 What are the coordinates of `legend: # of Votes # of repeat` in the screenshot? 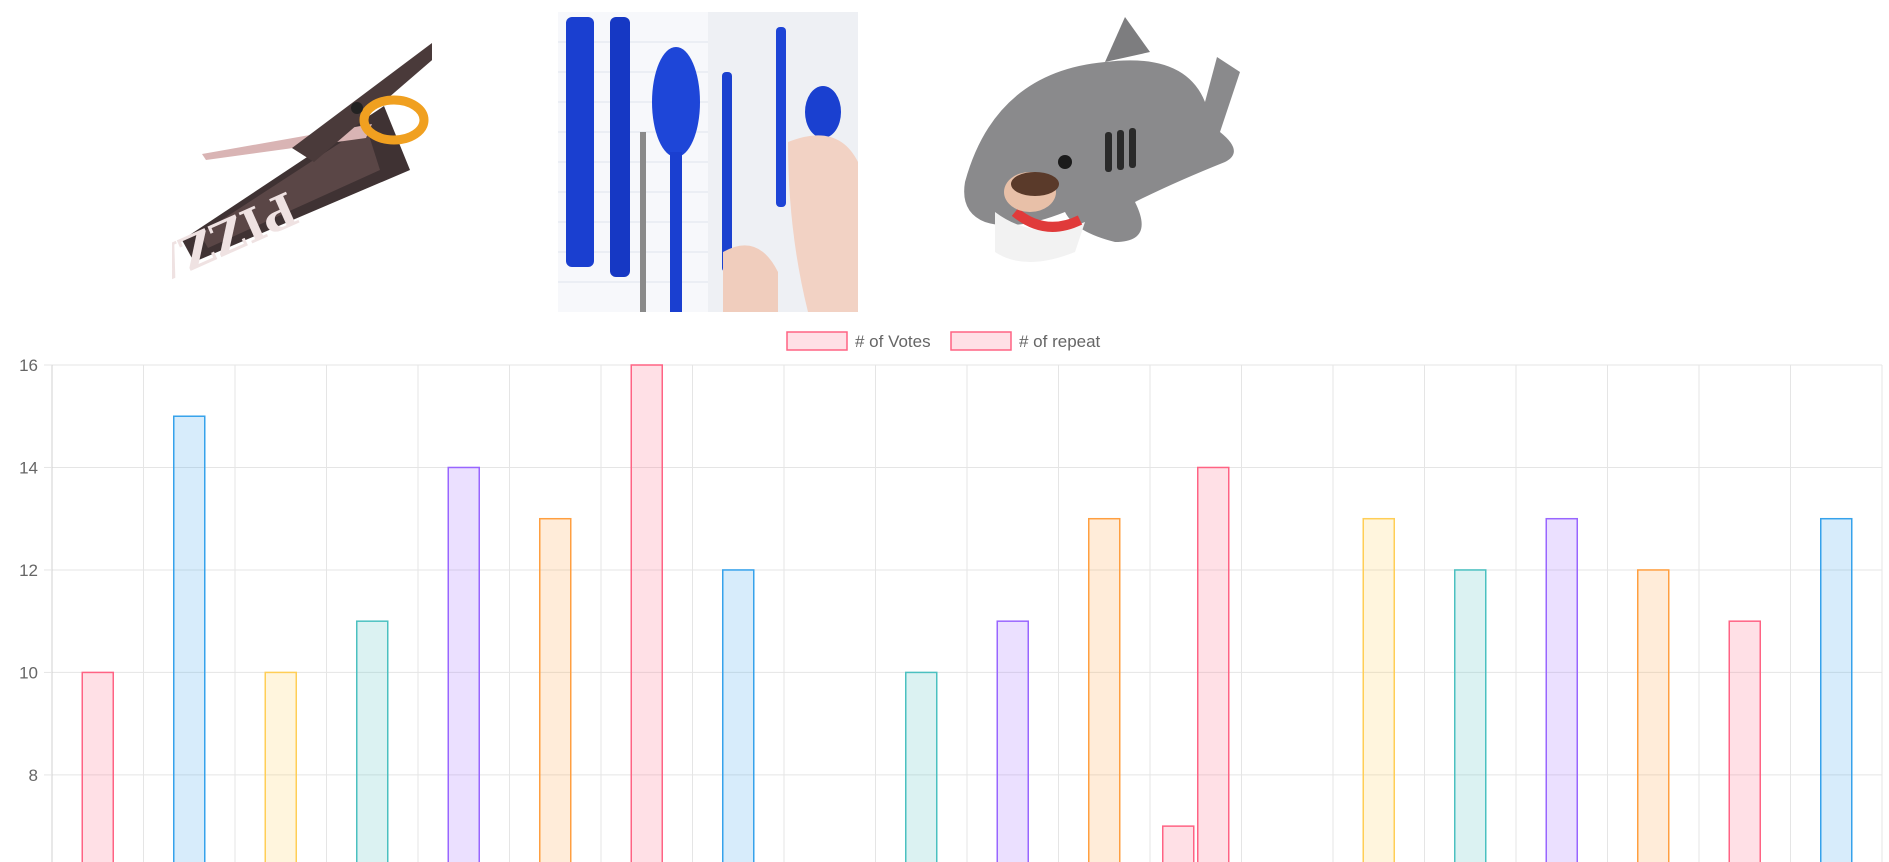 It's located at (943, 341).